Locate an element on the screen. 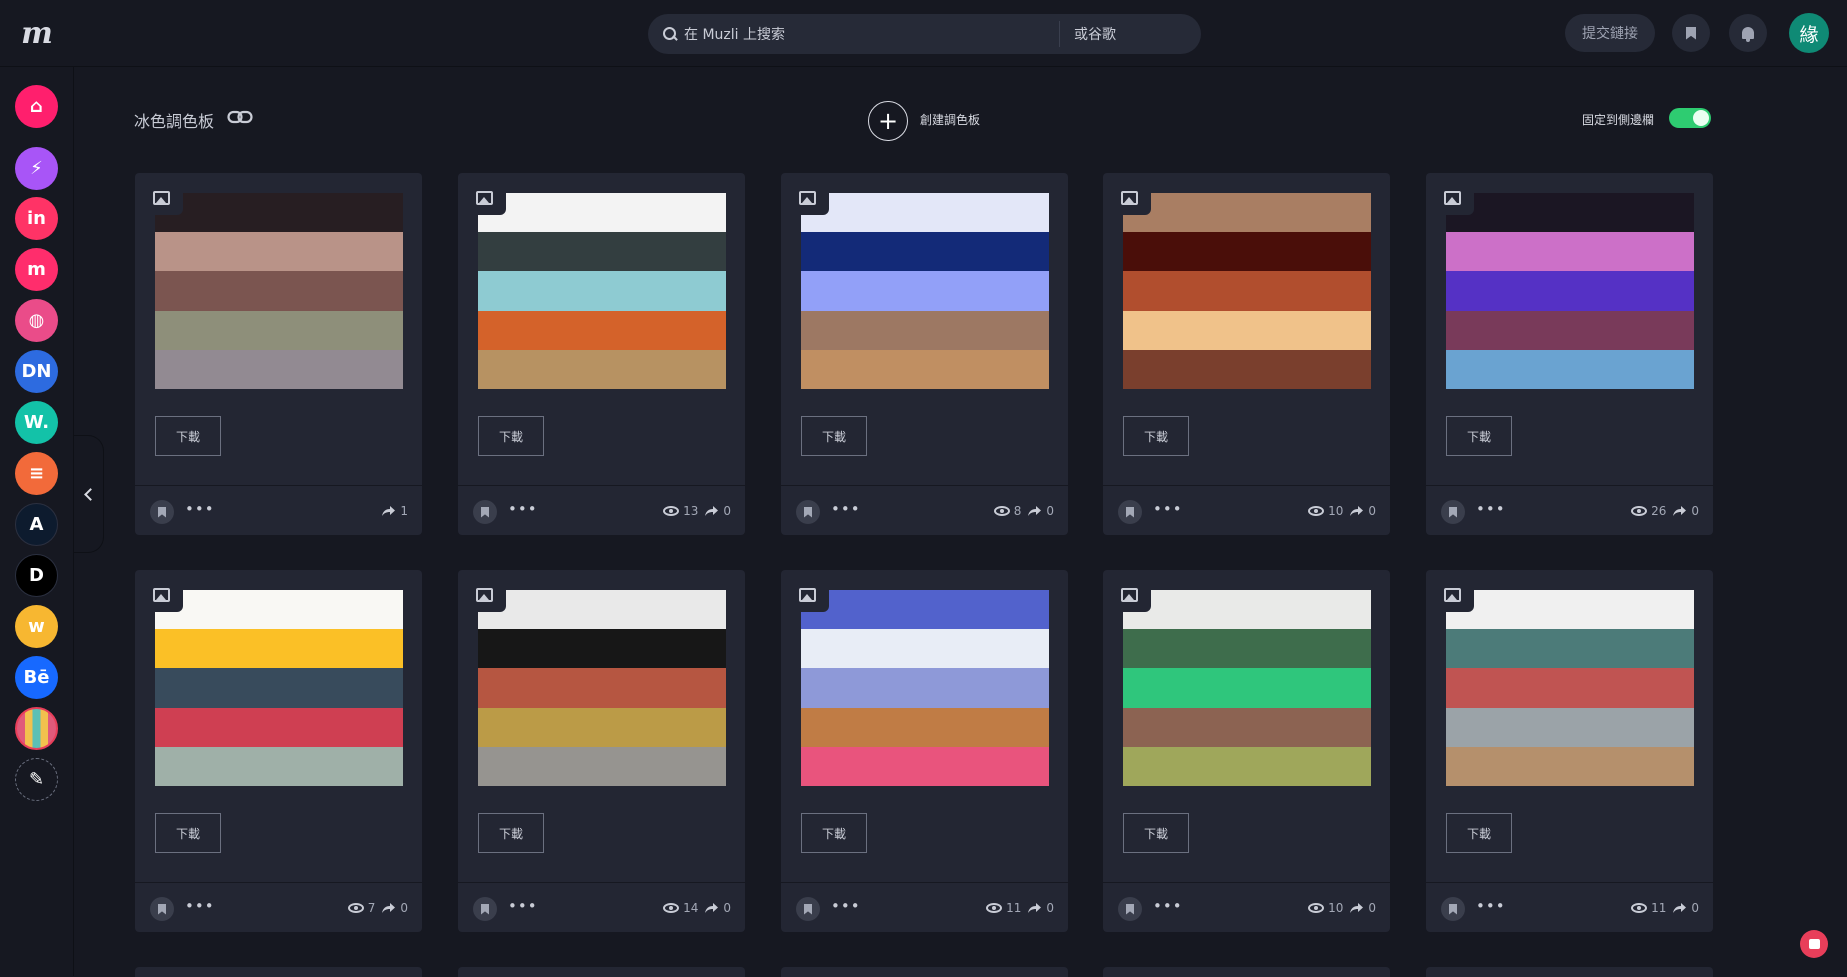  sidebar-item-dev: D is located at coordinates (36, 575).